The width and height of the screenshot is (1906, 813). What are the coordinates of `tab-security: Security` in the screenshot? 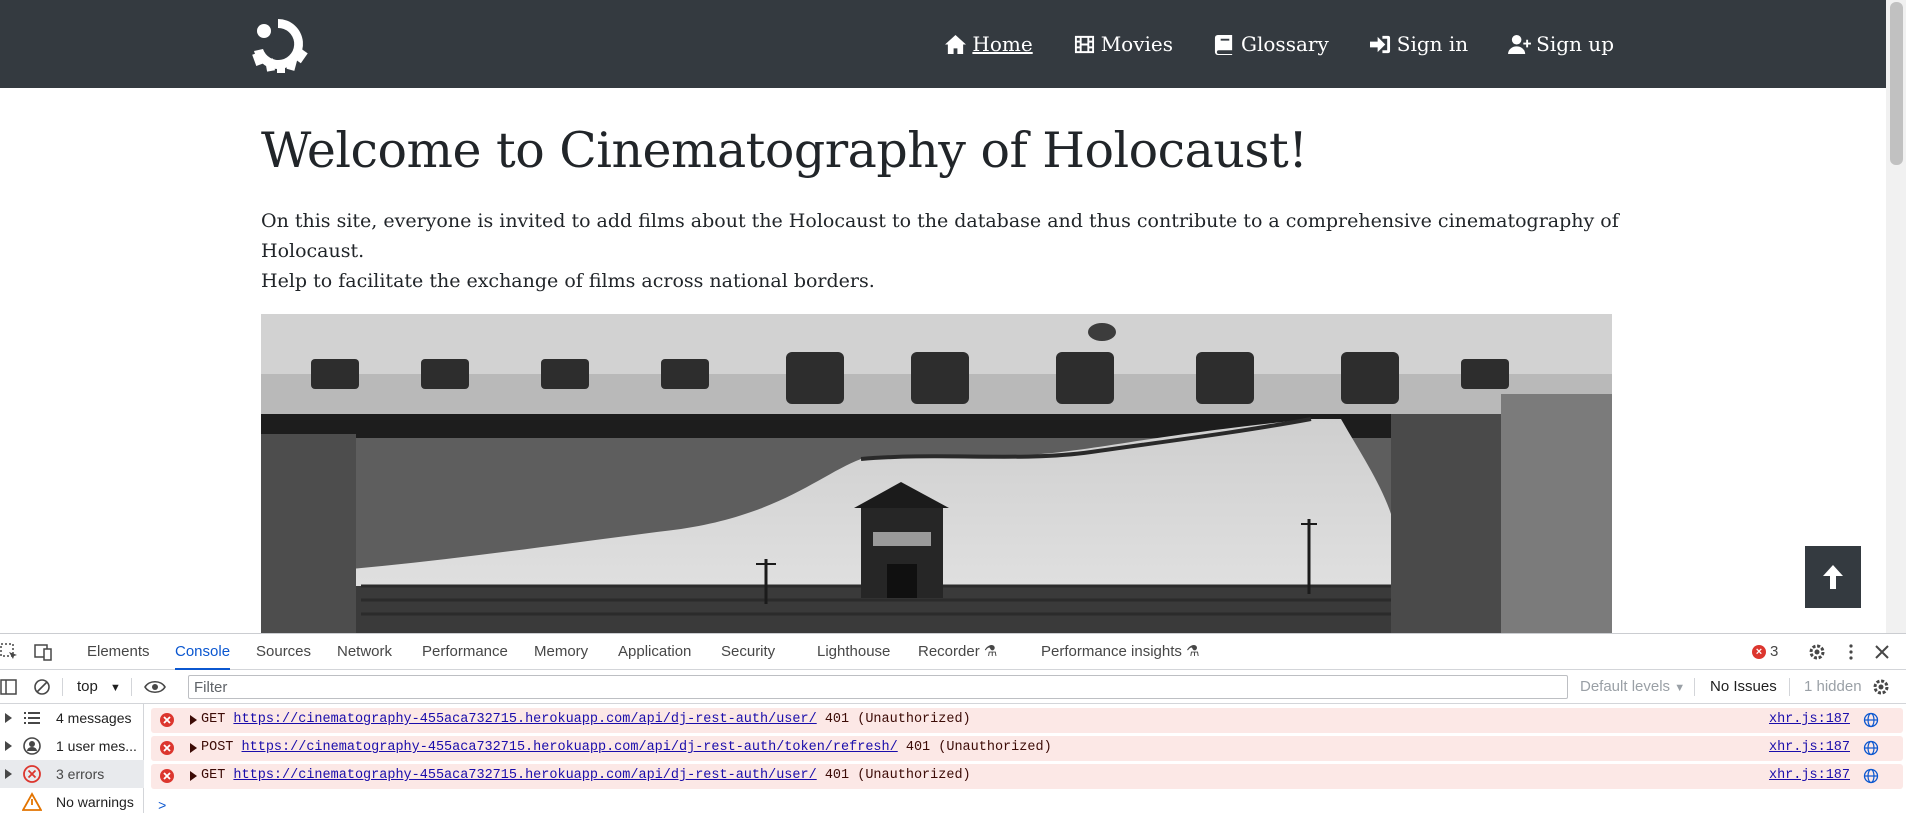 It's located at (748, 652).